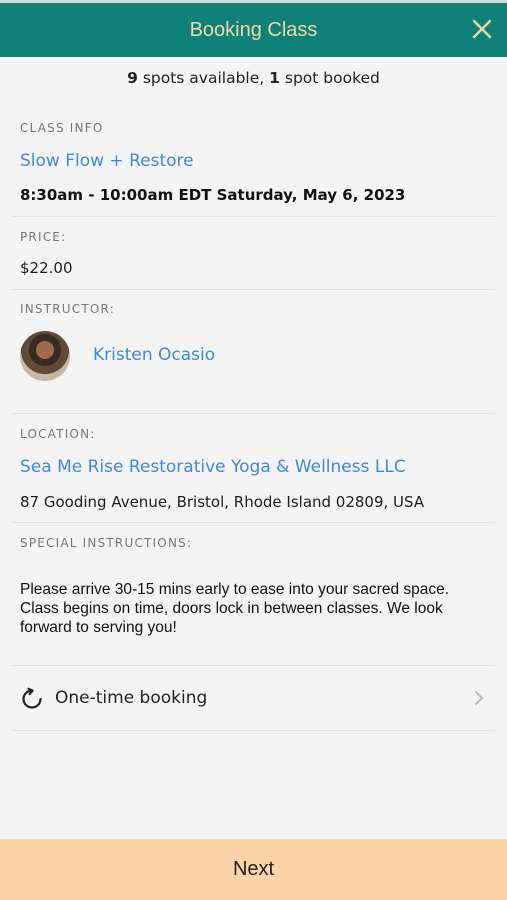  I want to click on next-button: Next, so click(253, 869).